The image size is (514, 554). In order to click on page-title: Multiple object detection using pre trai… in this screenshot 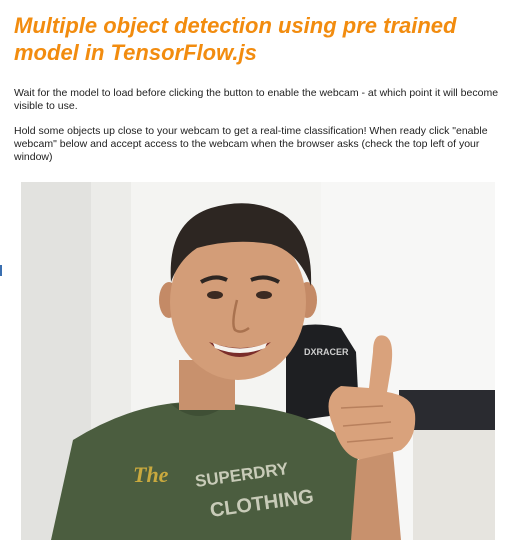, I will do `click(235, 39)`.